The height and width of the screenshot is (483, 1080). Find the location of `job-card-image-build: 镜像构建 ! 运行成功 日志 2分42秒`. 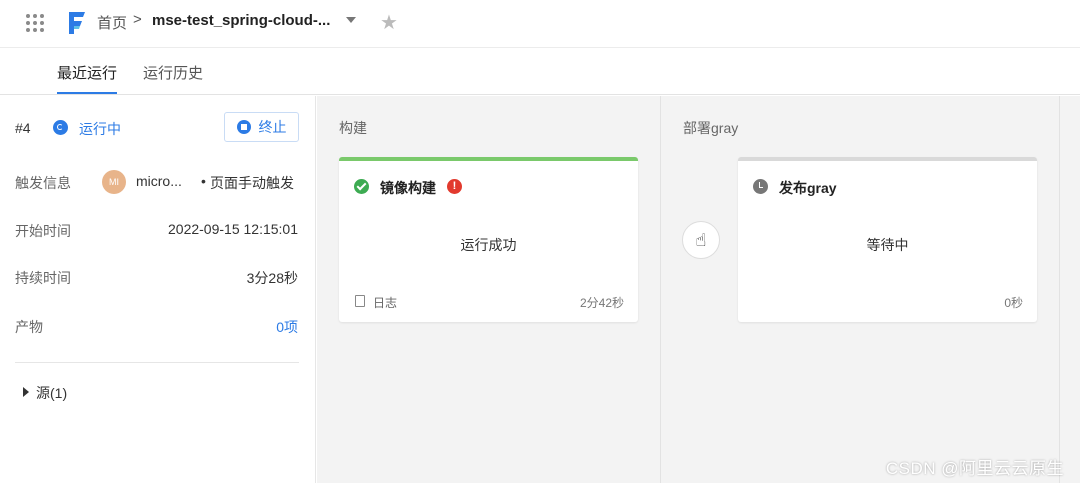

job-card-image-build: 镜像构建 ! 运行成功 日志 2分42秒 is located at coordinates (488, 239).